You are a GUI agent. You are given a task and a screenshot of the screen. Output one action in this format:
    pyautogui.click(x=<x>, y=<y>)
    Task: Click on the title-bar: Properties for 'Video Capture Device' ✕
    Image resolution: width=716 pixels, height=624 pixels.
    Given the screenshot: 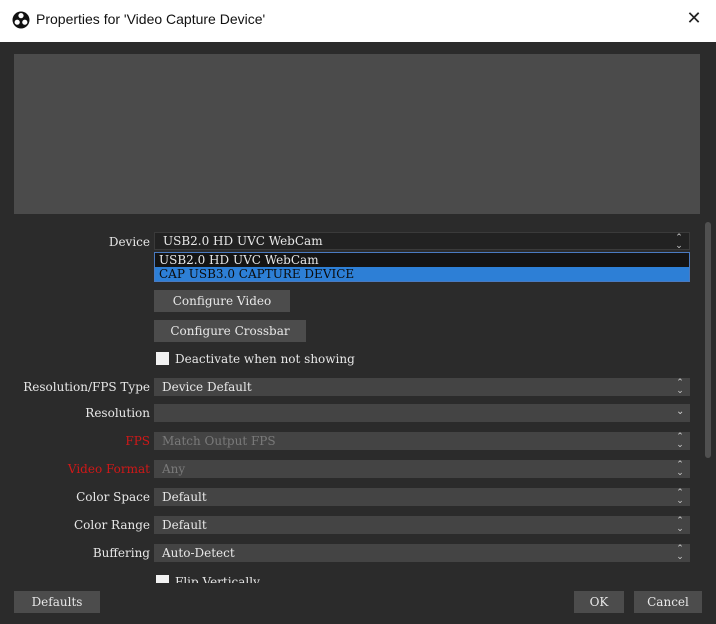 What is the action you would take?
    pyautogui.click(x=358, y=21)
    